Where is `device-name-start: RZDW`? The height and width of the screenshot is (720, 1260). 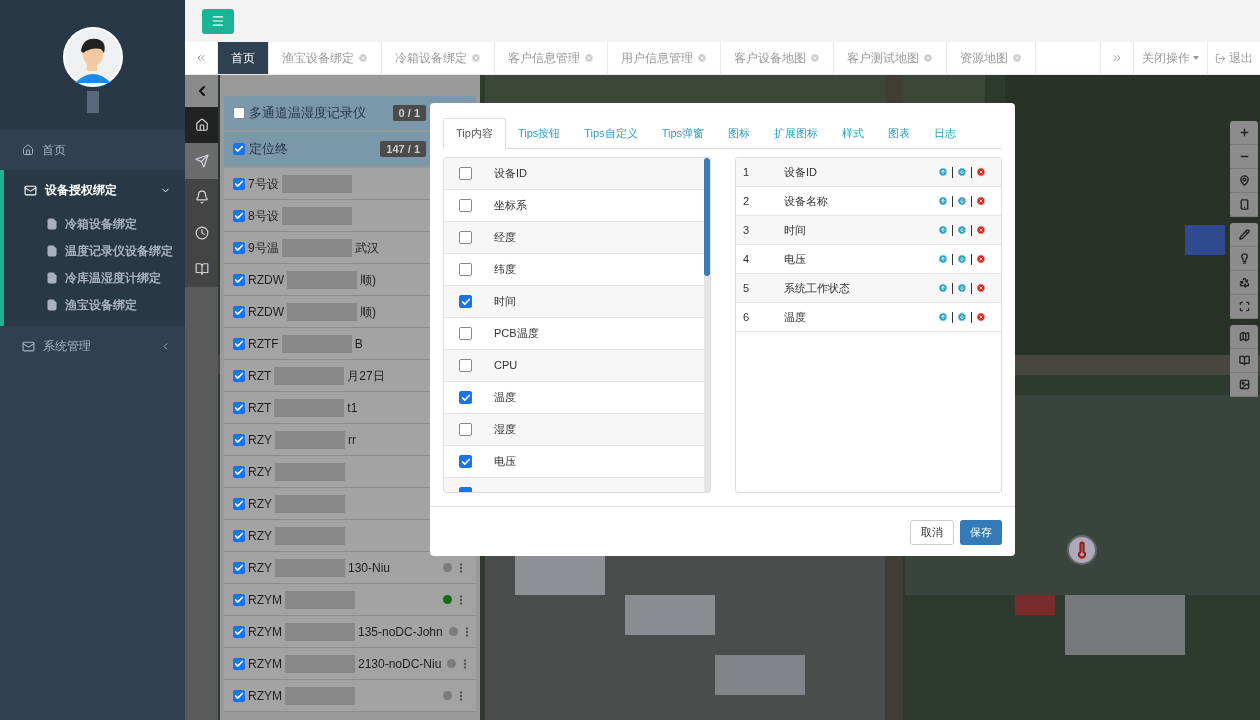
device-name-start: RZDW is located at coordinates (266, 312).